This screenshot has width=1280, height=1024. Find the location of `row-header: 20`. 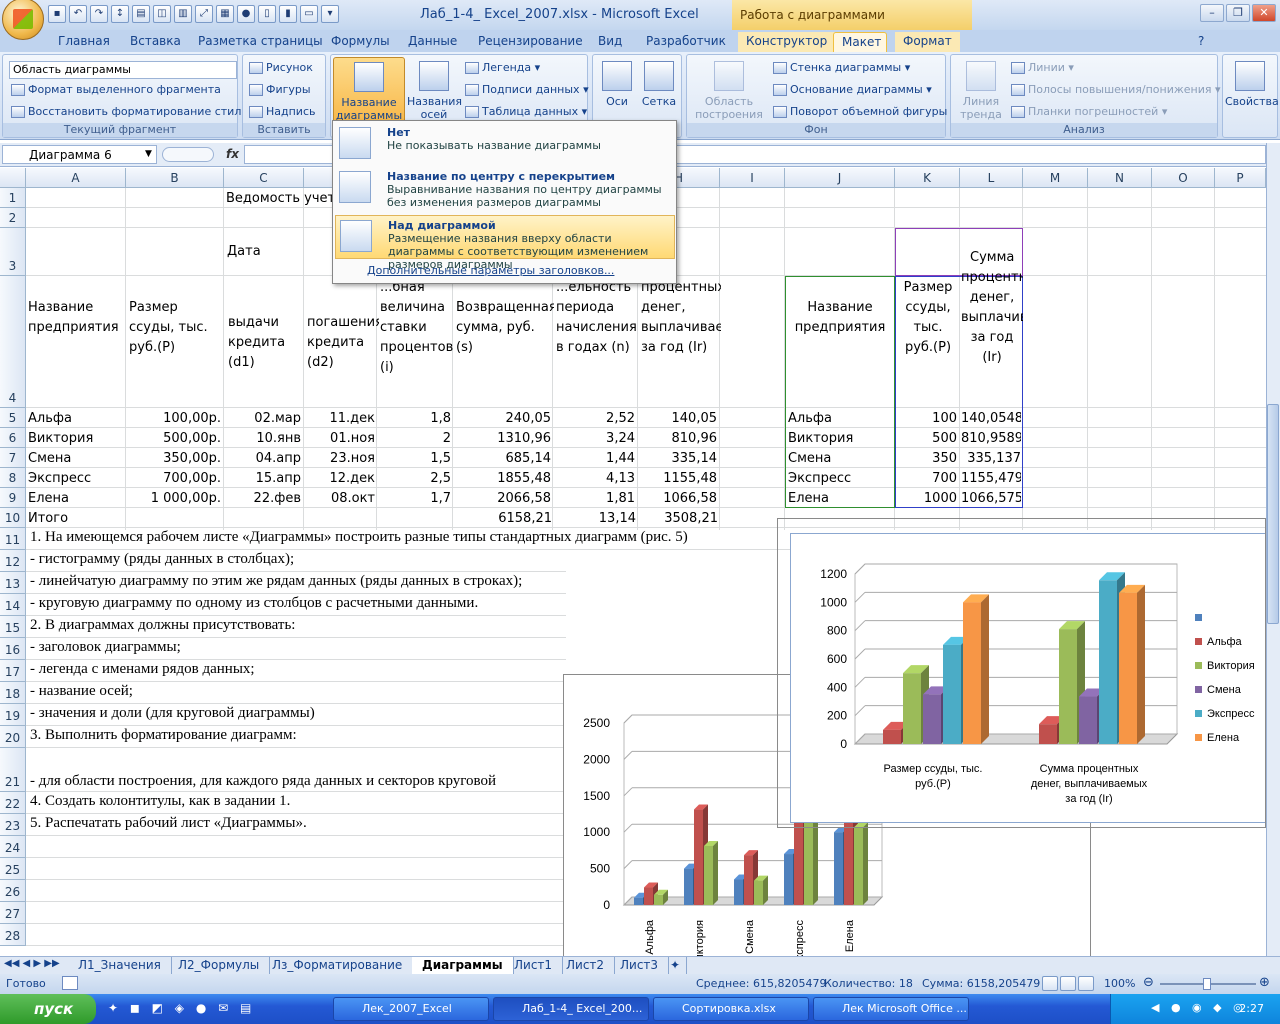

row-header: 20 is located at coordinates (13, 737).